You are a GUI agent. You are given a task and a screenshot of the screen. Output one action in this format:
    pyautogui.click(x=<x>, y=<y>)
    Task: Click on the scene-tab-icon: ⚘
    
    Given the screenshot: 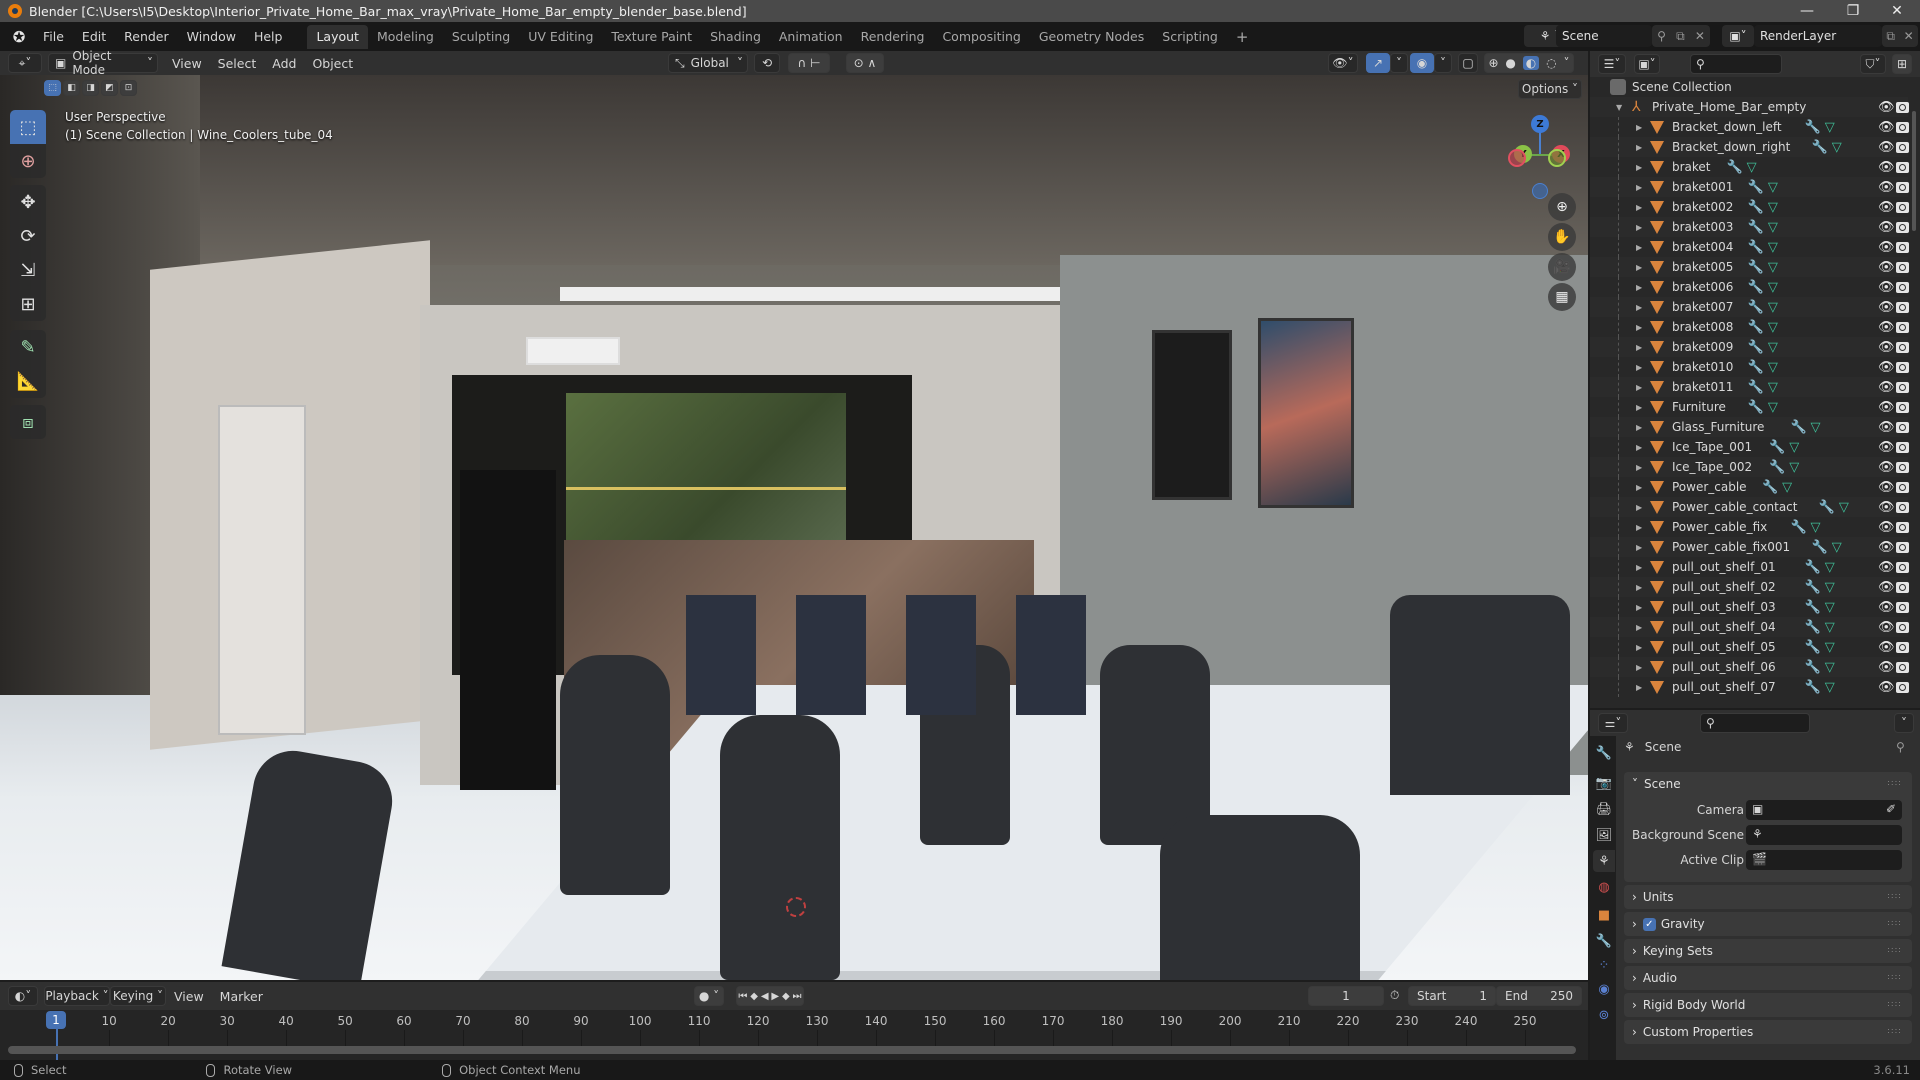 What is the action you would take?
    pyautogui.click(x=1604, y=861)
    